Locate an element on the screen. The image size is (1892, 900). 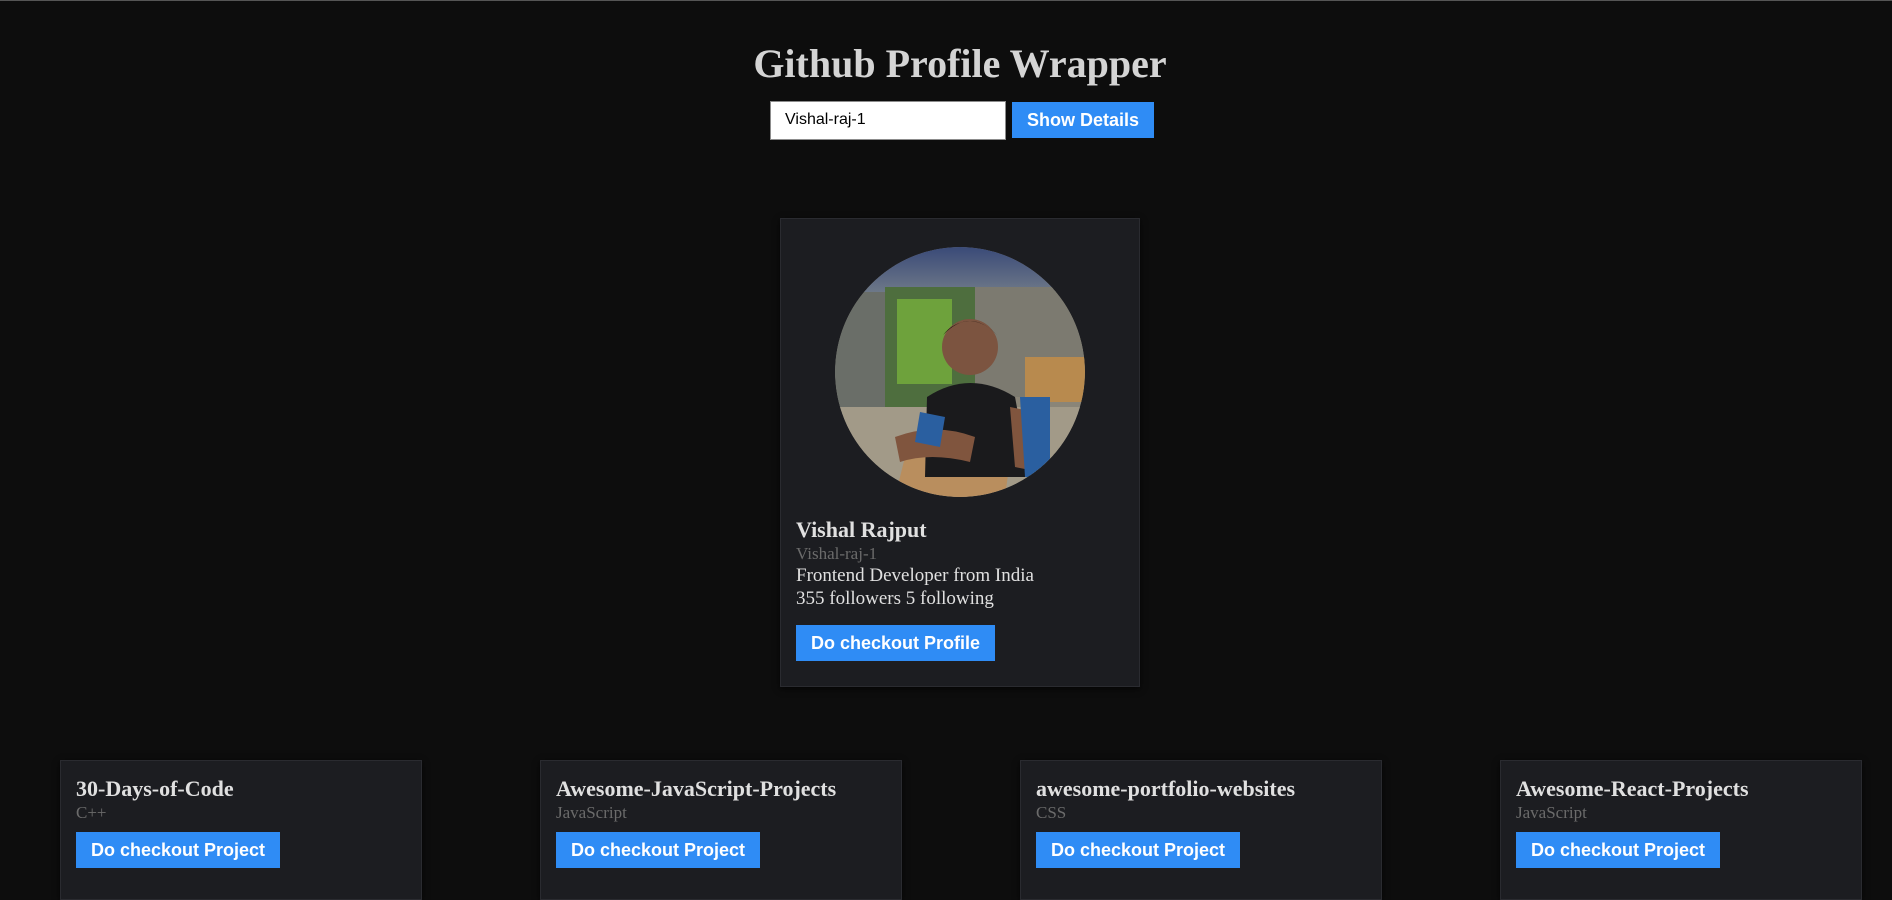
show-details-button: Show Details is located at coordinates (1083, 120).